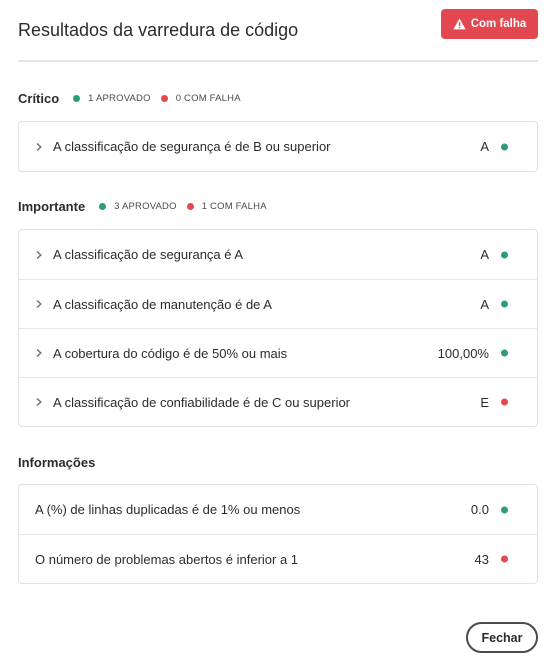 The height and width of the screenshot is (661, 550). What do you see at coordinates (498, 24) in the screenshot?
I see `status-badge-label: Com falha` at bounding box center [498, 24].